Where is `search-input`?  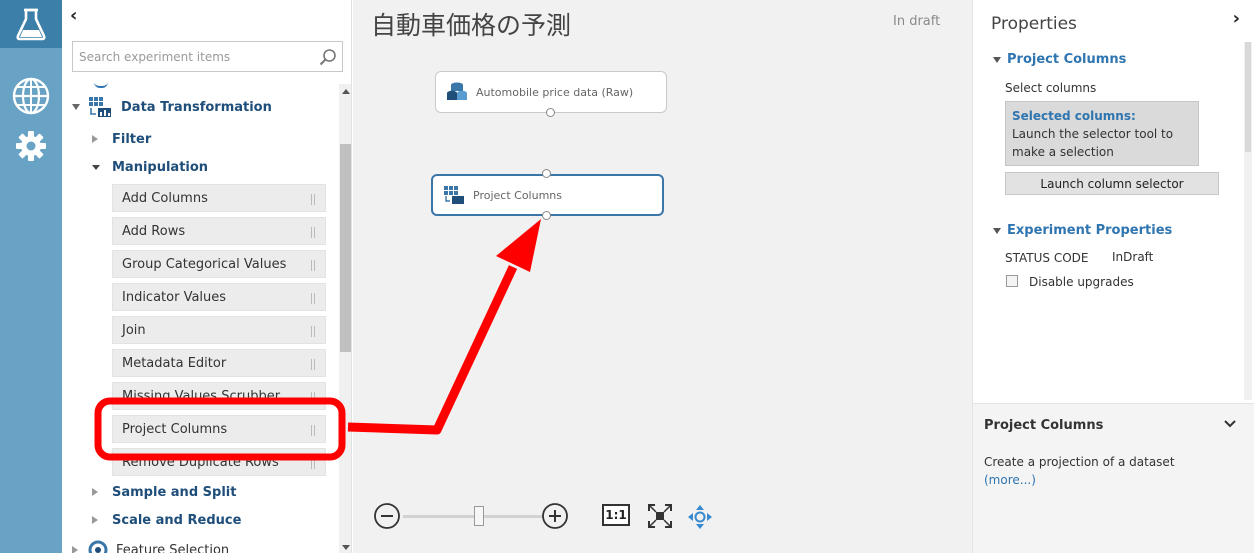
search-input is located at coordinates (188, 56).